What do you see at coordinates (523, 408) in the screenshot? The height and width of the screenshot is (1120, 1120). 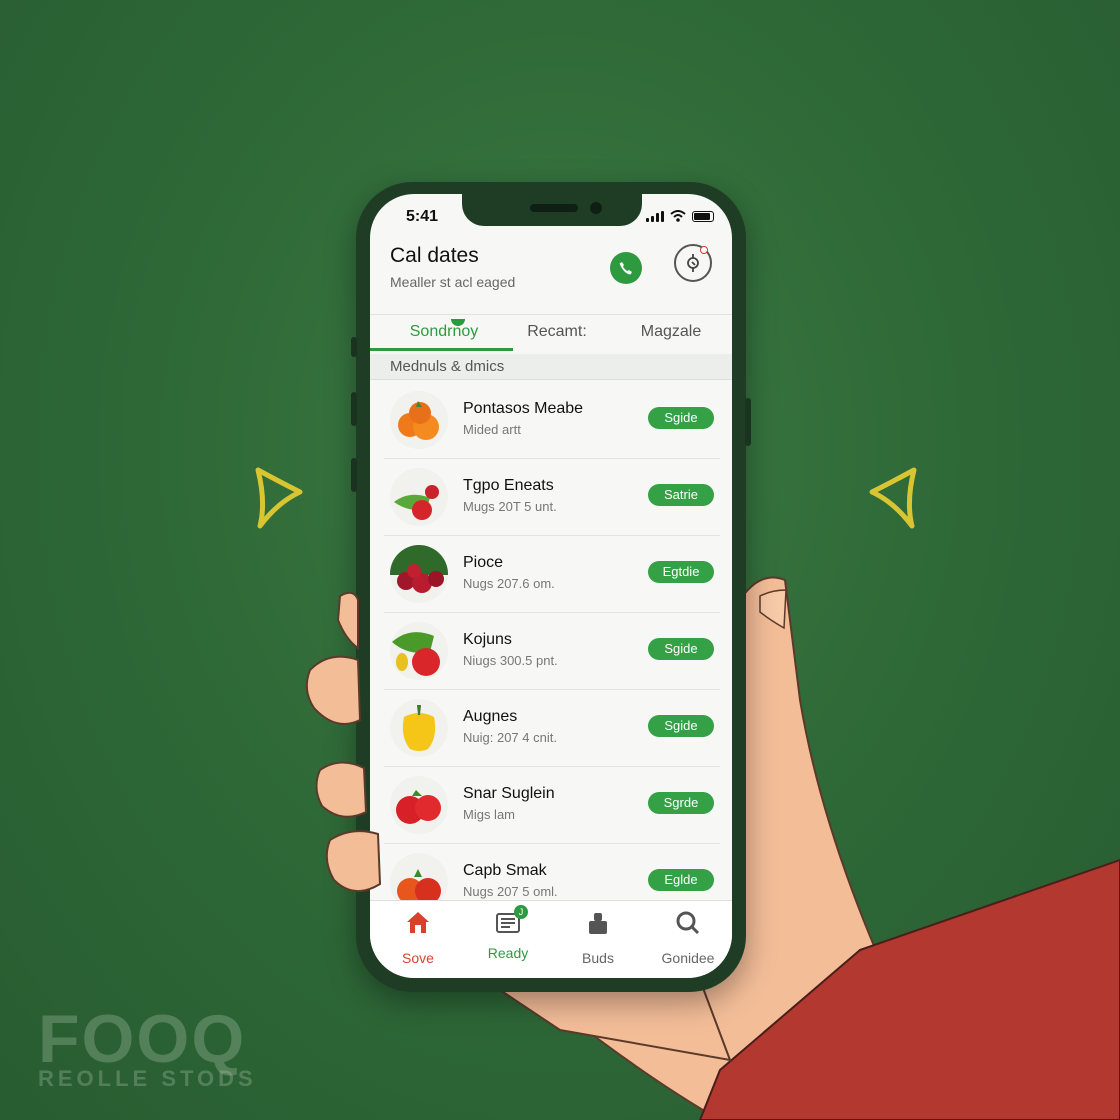 I see `item-name: Pontasos Meabe` at bounding box center [523, 408].